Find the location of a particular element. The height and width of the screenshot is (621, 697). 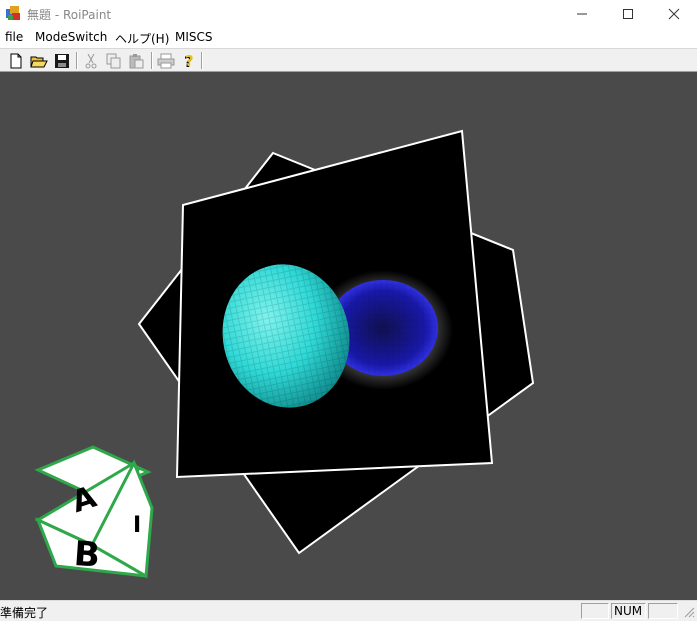

open-file-button is located at coordinates (39, 60).